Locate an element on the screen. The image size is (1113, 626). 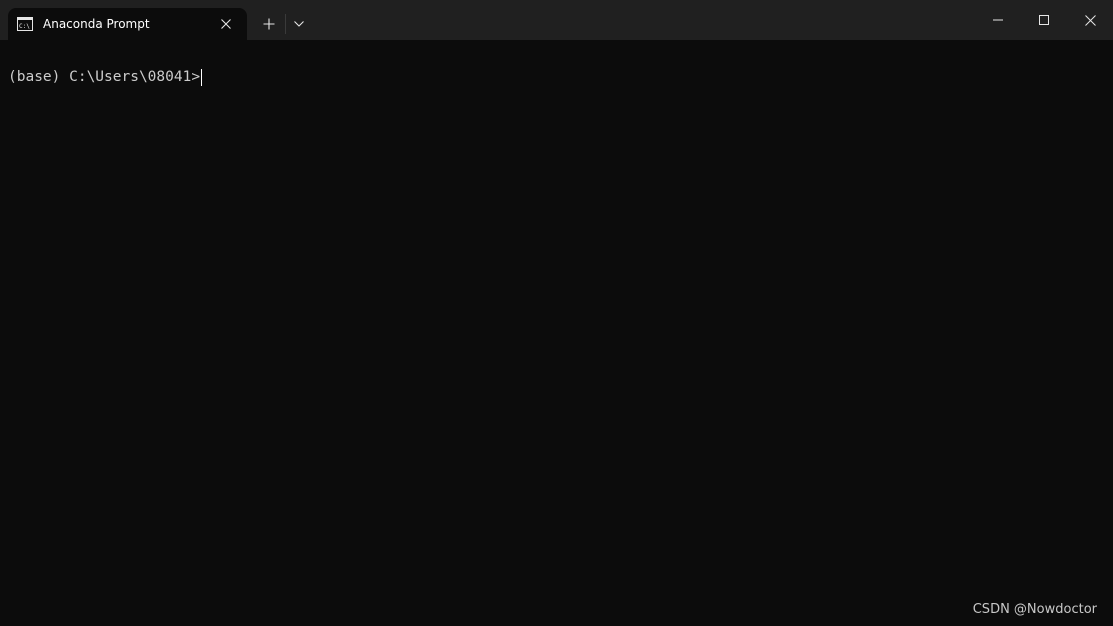
tab-anaconda-prompt: C:\ Anaconda Prompt is located at coordinates (127, 24).